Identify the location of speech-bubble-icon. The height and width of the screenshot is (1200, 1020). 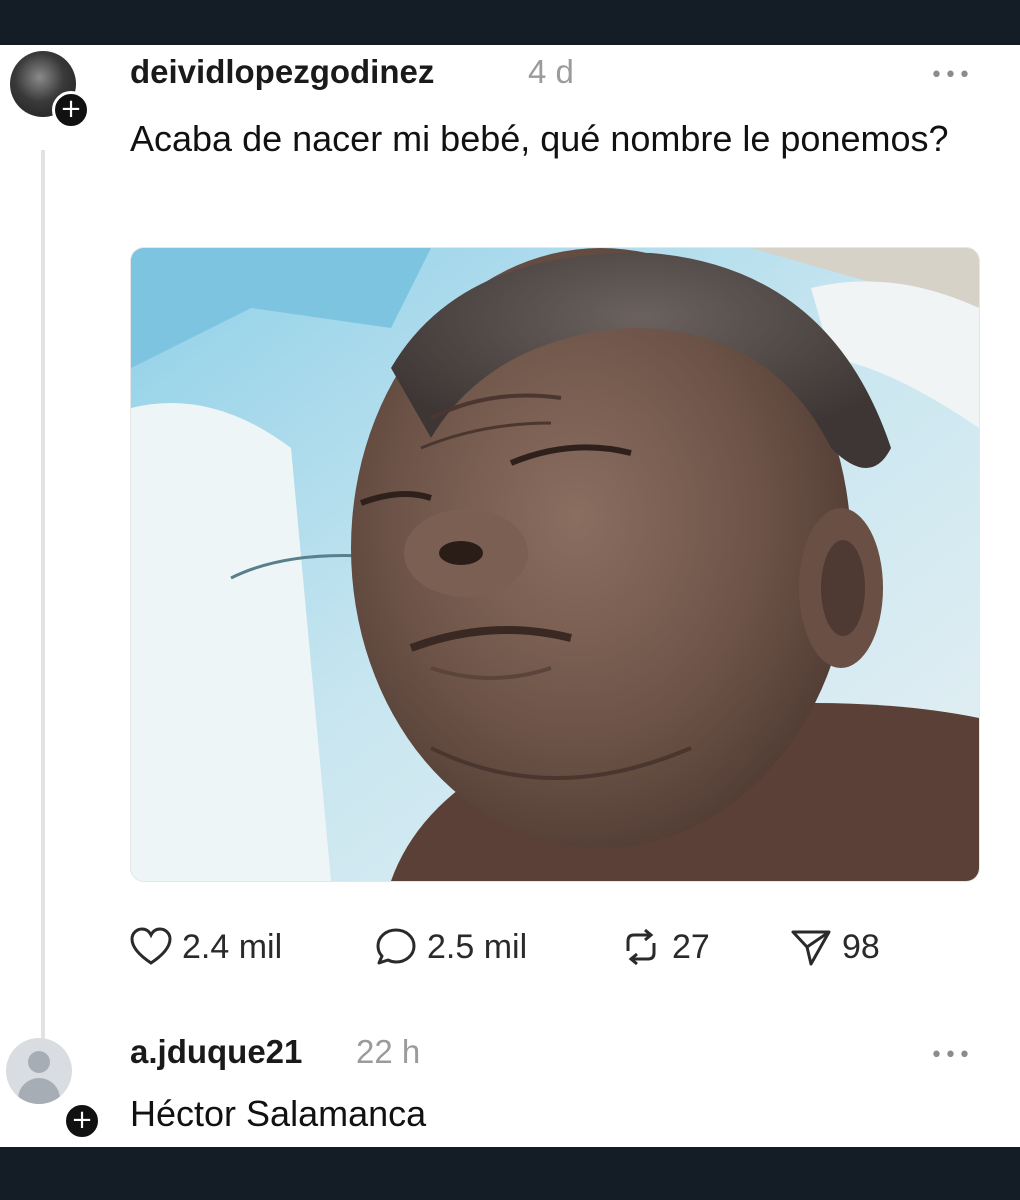
(396, 946).